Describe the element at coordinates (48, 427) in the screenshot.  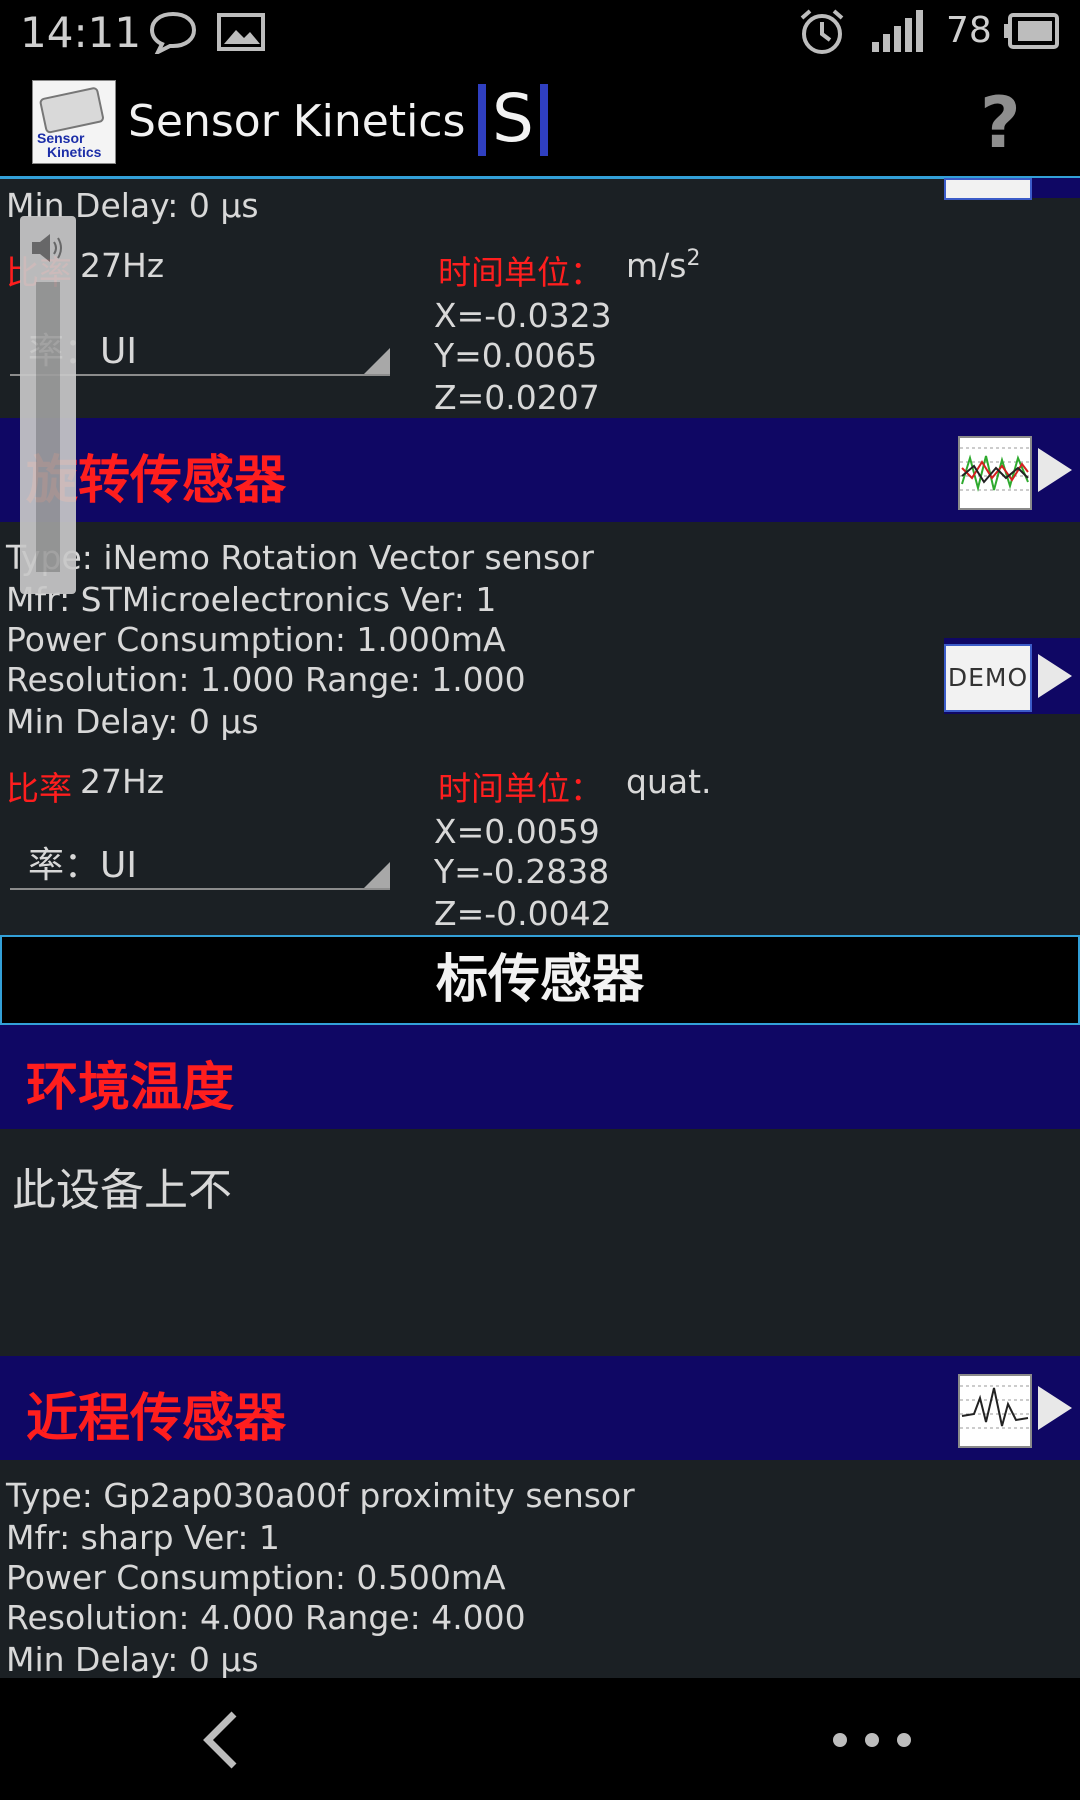
I see `volume-track` at that location.